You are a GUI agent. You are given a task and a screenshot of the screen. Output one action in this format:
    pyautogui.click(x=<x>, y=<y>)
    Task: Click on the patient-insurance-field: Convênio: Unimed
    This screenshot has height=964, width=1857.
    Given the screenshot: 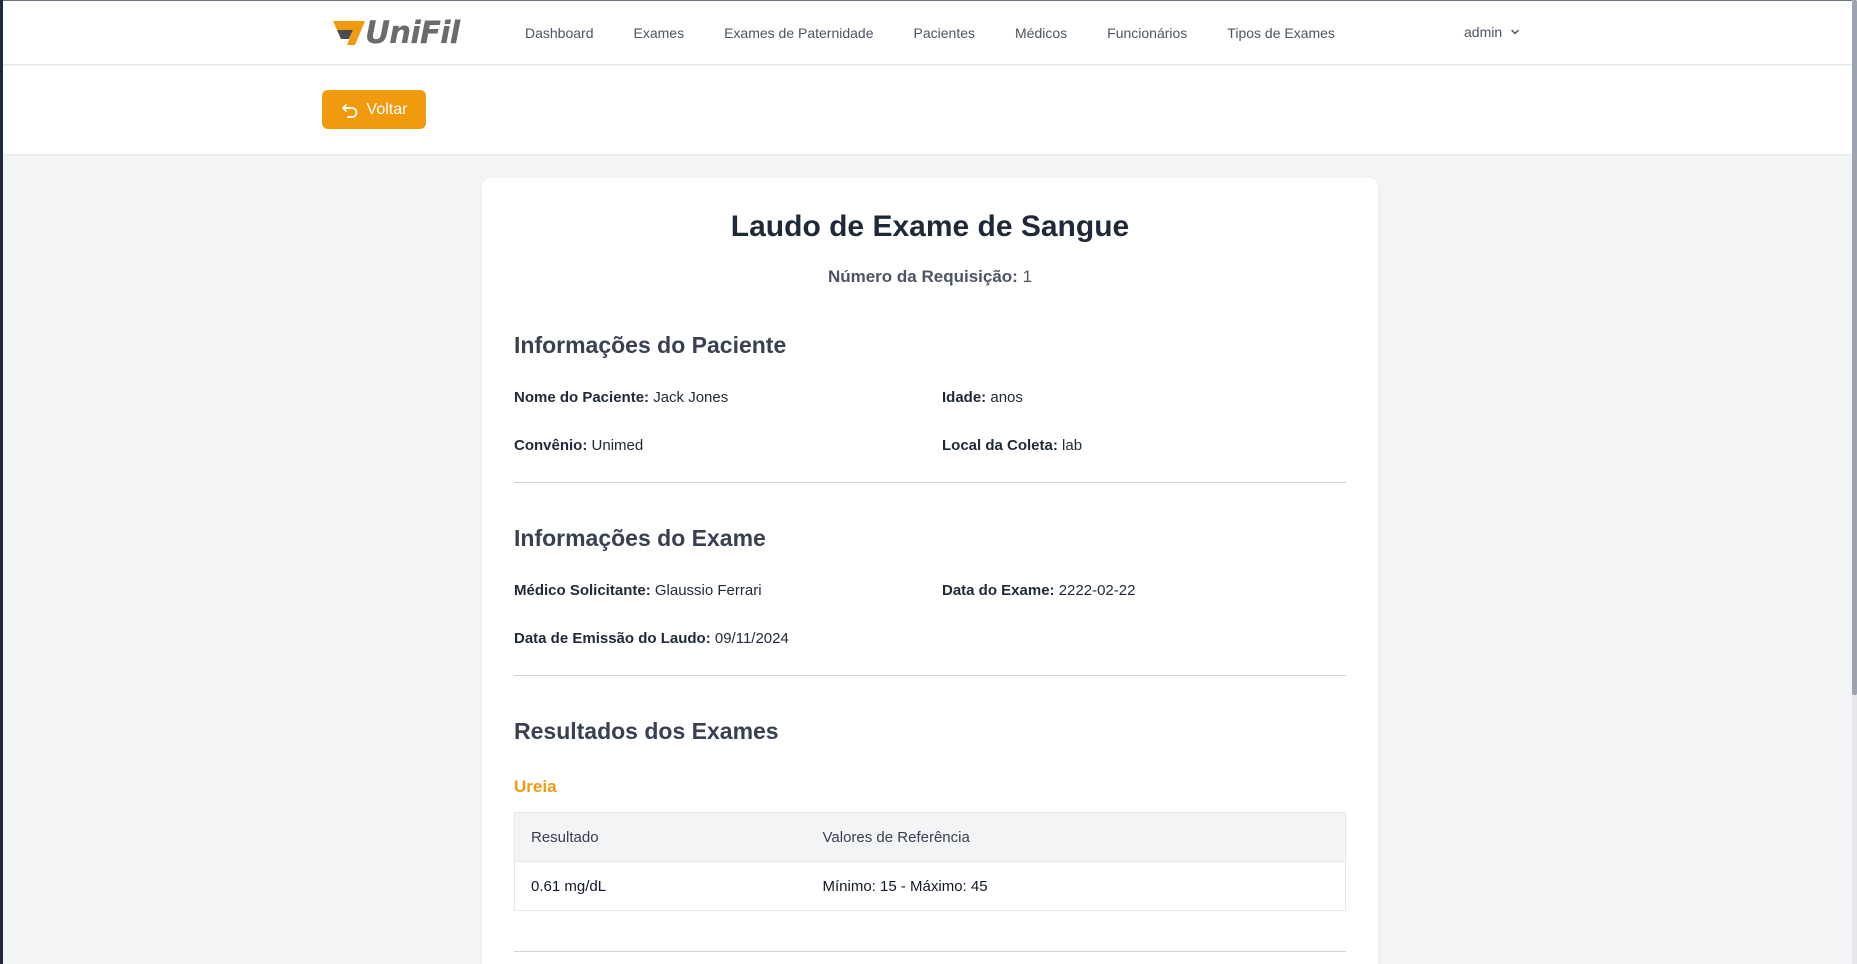 What is the action you would take?
    pyautogui.click(x=578, y=445)
    